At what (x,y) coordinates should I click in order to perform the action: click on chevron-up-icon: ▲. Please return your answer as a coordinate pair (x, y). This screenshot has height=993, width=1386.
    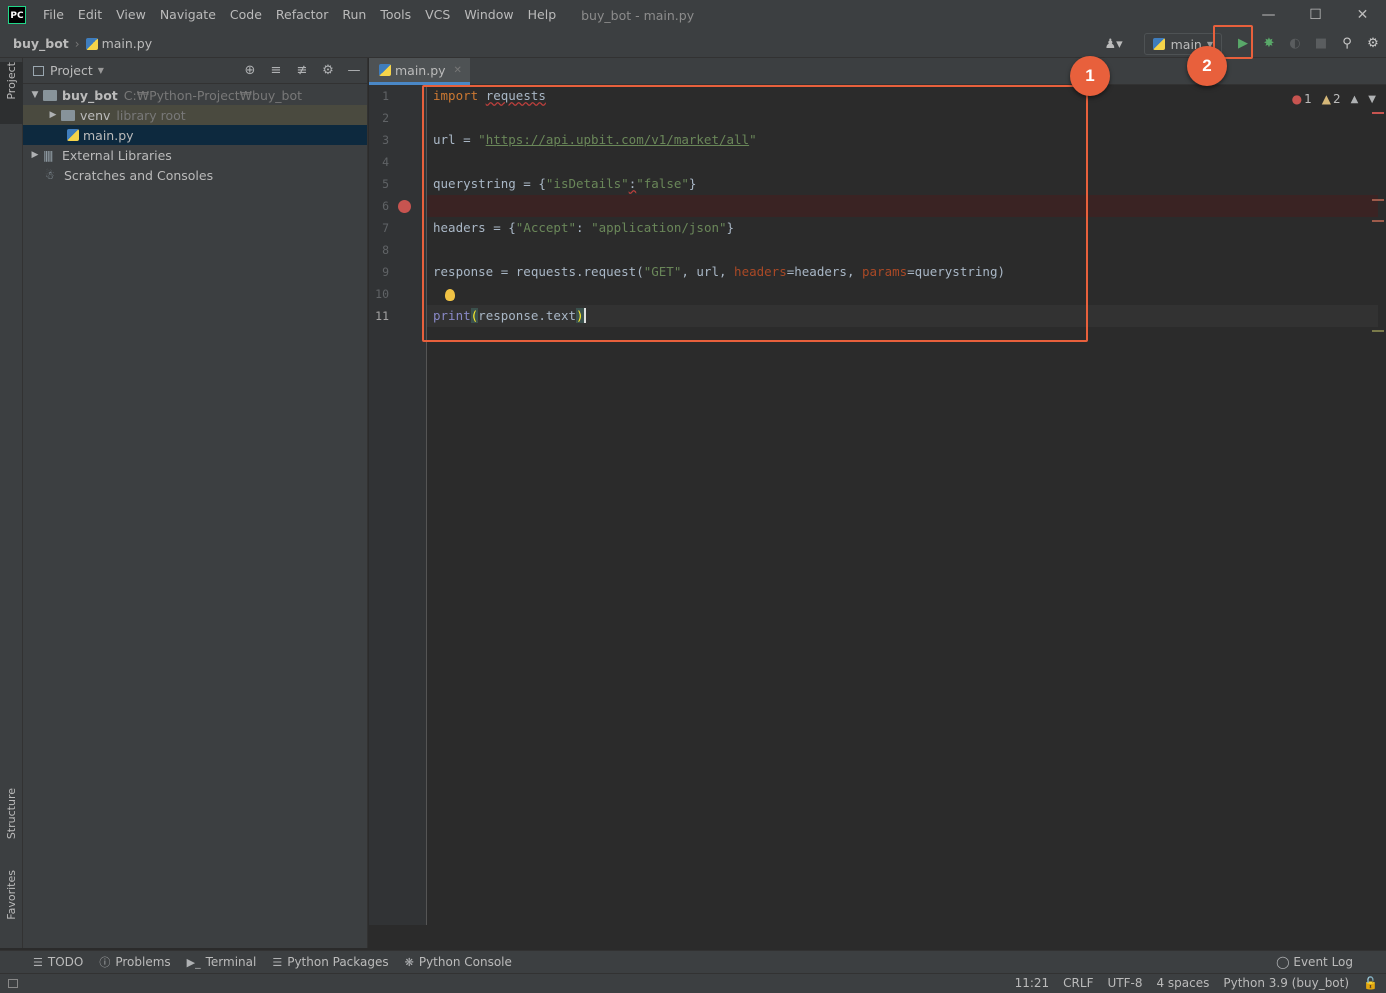
    Looking at the image, I should click on (1355, 99).